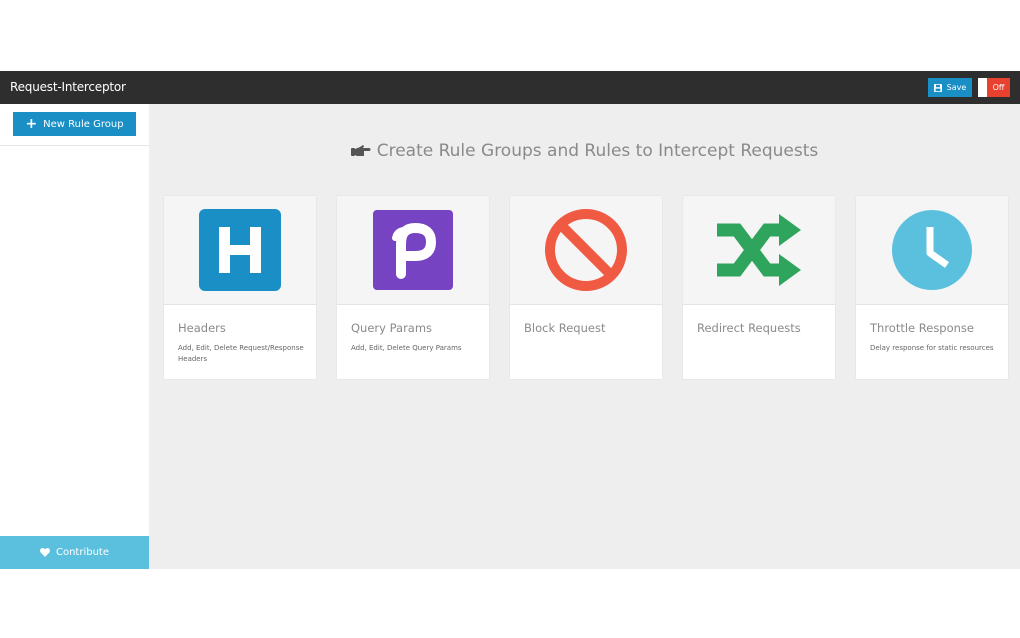 Image resolution: width=1020 pixels, height=638 pixels. Describe the element at coordinates (202, 328) in the screenshot. I see `card-title: Headers` at that location.